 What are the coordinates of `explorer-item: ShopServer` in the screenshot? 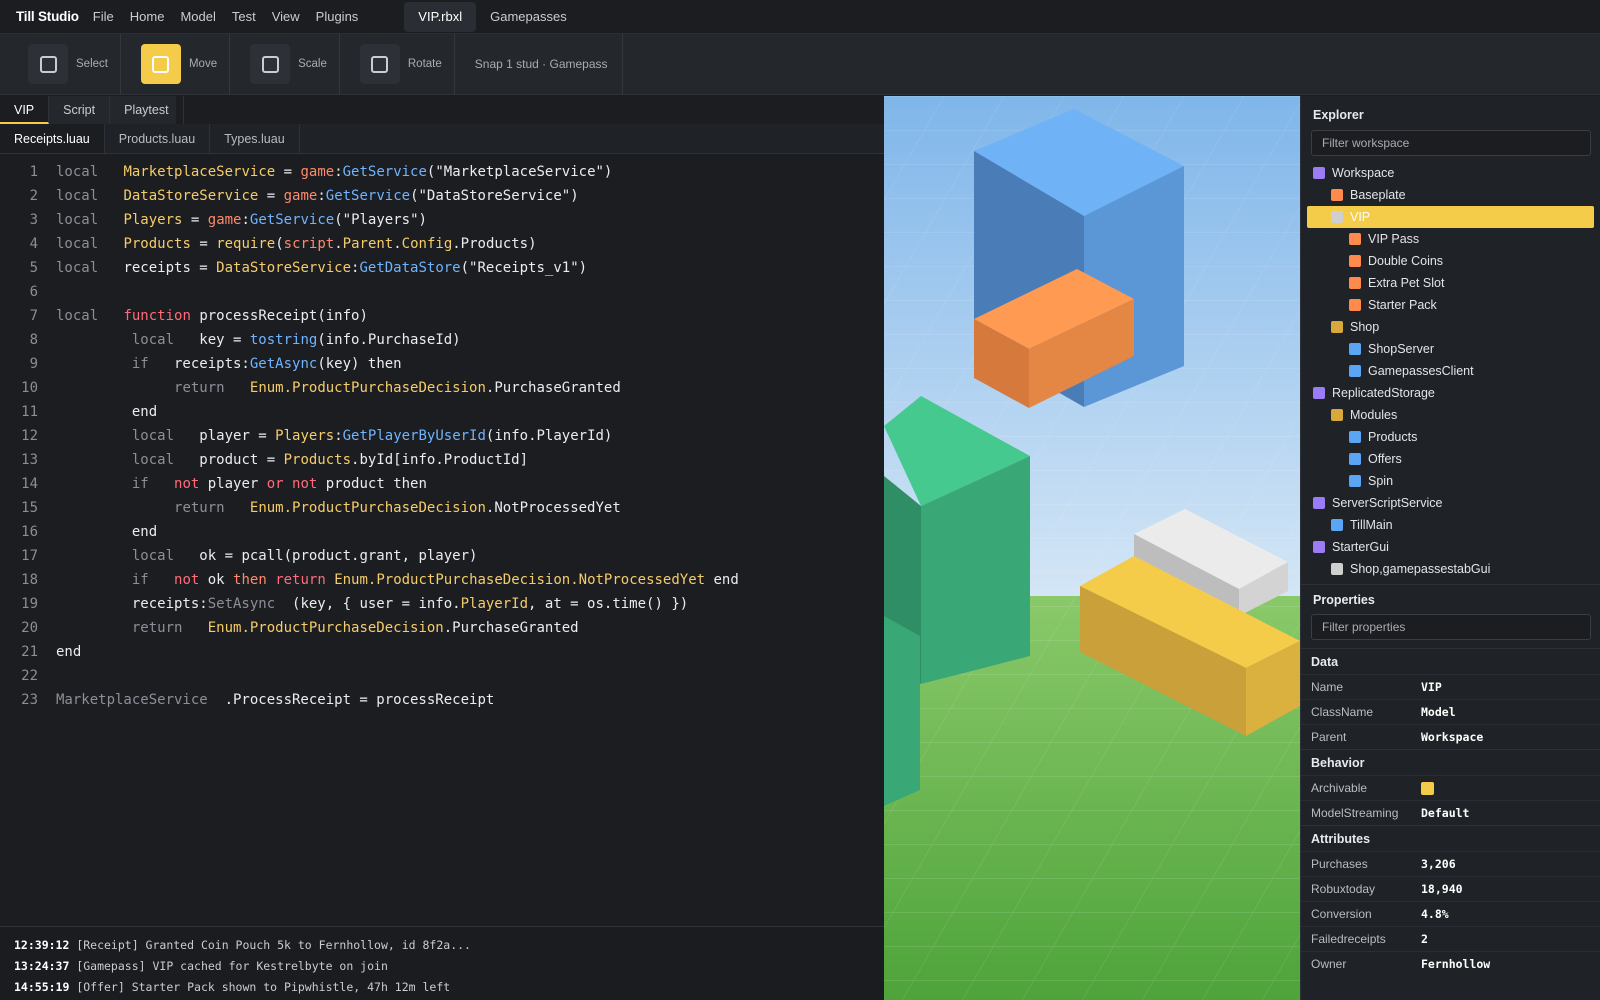 It's located at (1450, 349).